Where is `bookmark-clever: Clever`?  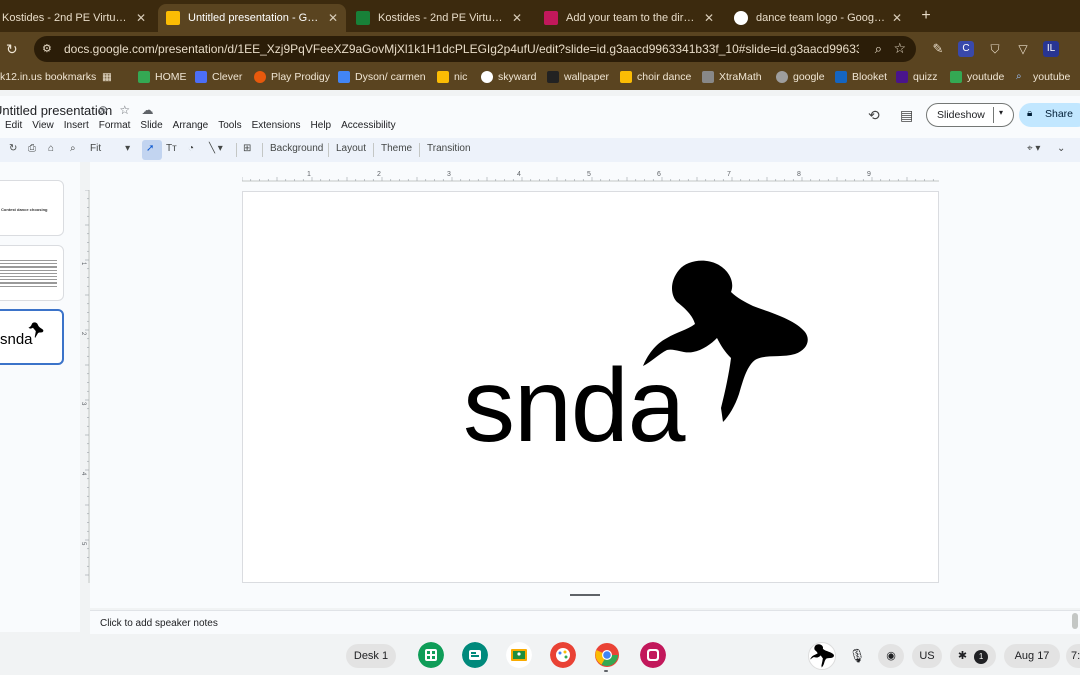
bookmark-clever: Clever is located at coordinates (218, 77).